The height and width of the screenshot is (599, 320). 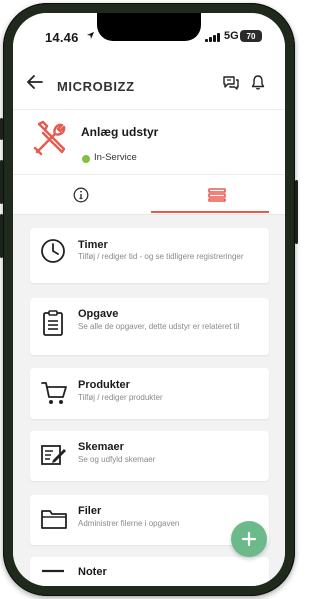 What do you see at coordinates (149, 142) in the screenshot?
I see `equipment-card: Anlæg udstyr In-Service` at bounding box center [149, 142].